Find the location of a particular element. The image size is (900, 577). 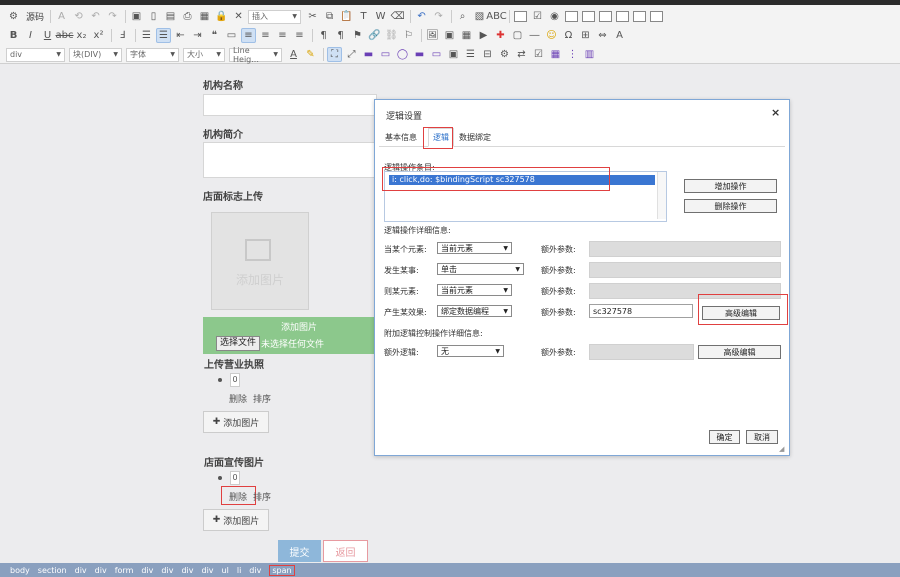

horizontal-rule-icon: ― is located at coordinates (534, 35).